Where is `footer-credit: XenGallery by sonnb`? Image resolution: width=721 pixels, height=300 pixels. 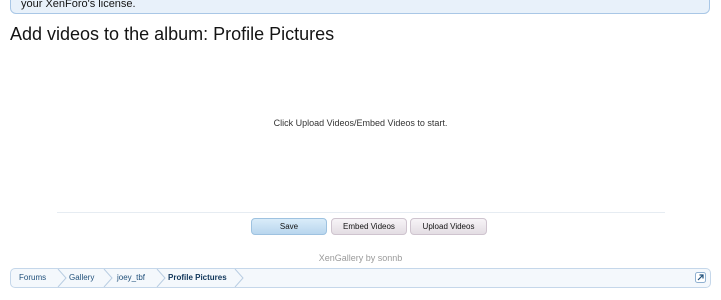
footer-credit: XenGallery by sonnb is located at coordinates (360, 258).